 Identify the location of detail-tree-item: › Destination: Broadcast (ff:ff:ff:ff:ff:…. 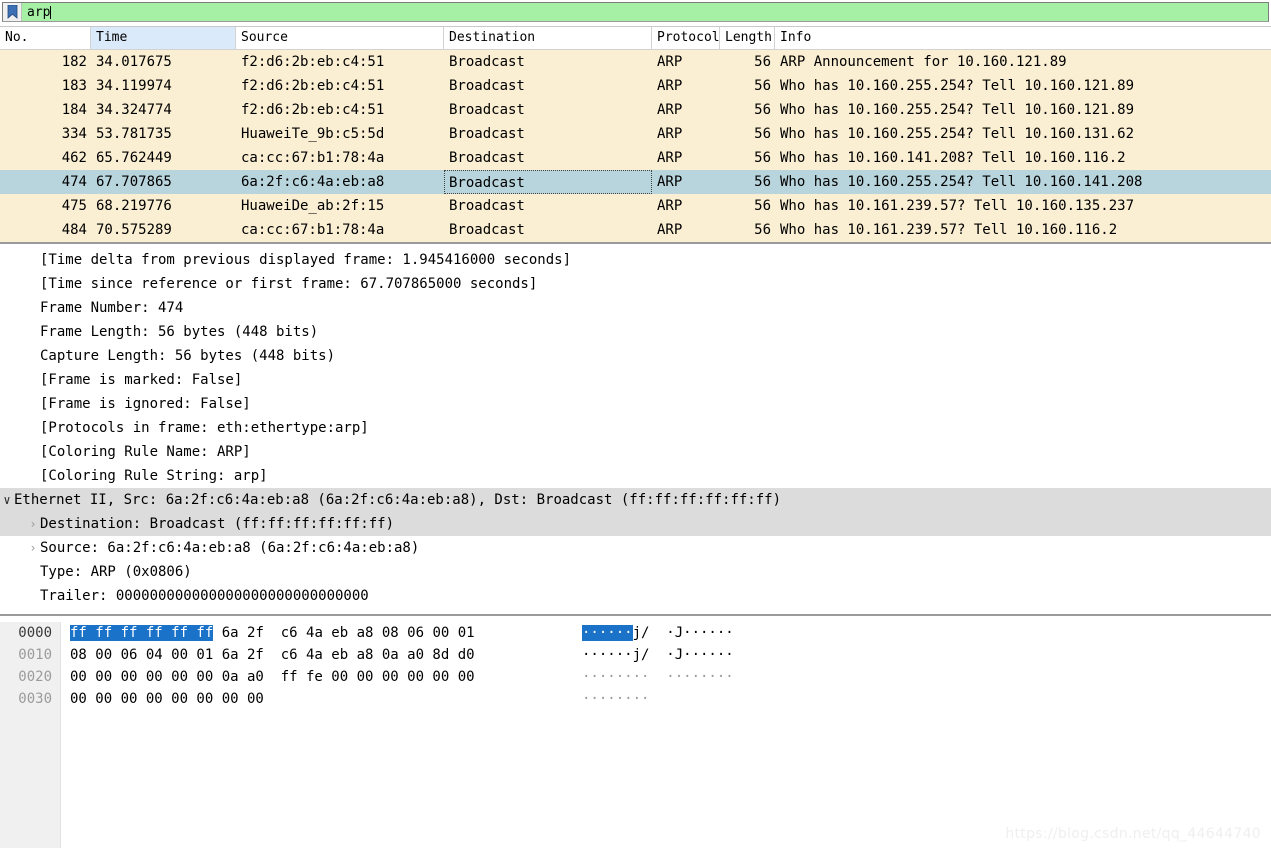
(635, 524).